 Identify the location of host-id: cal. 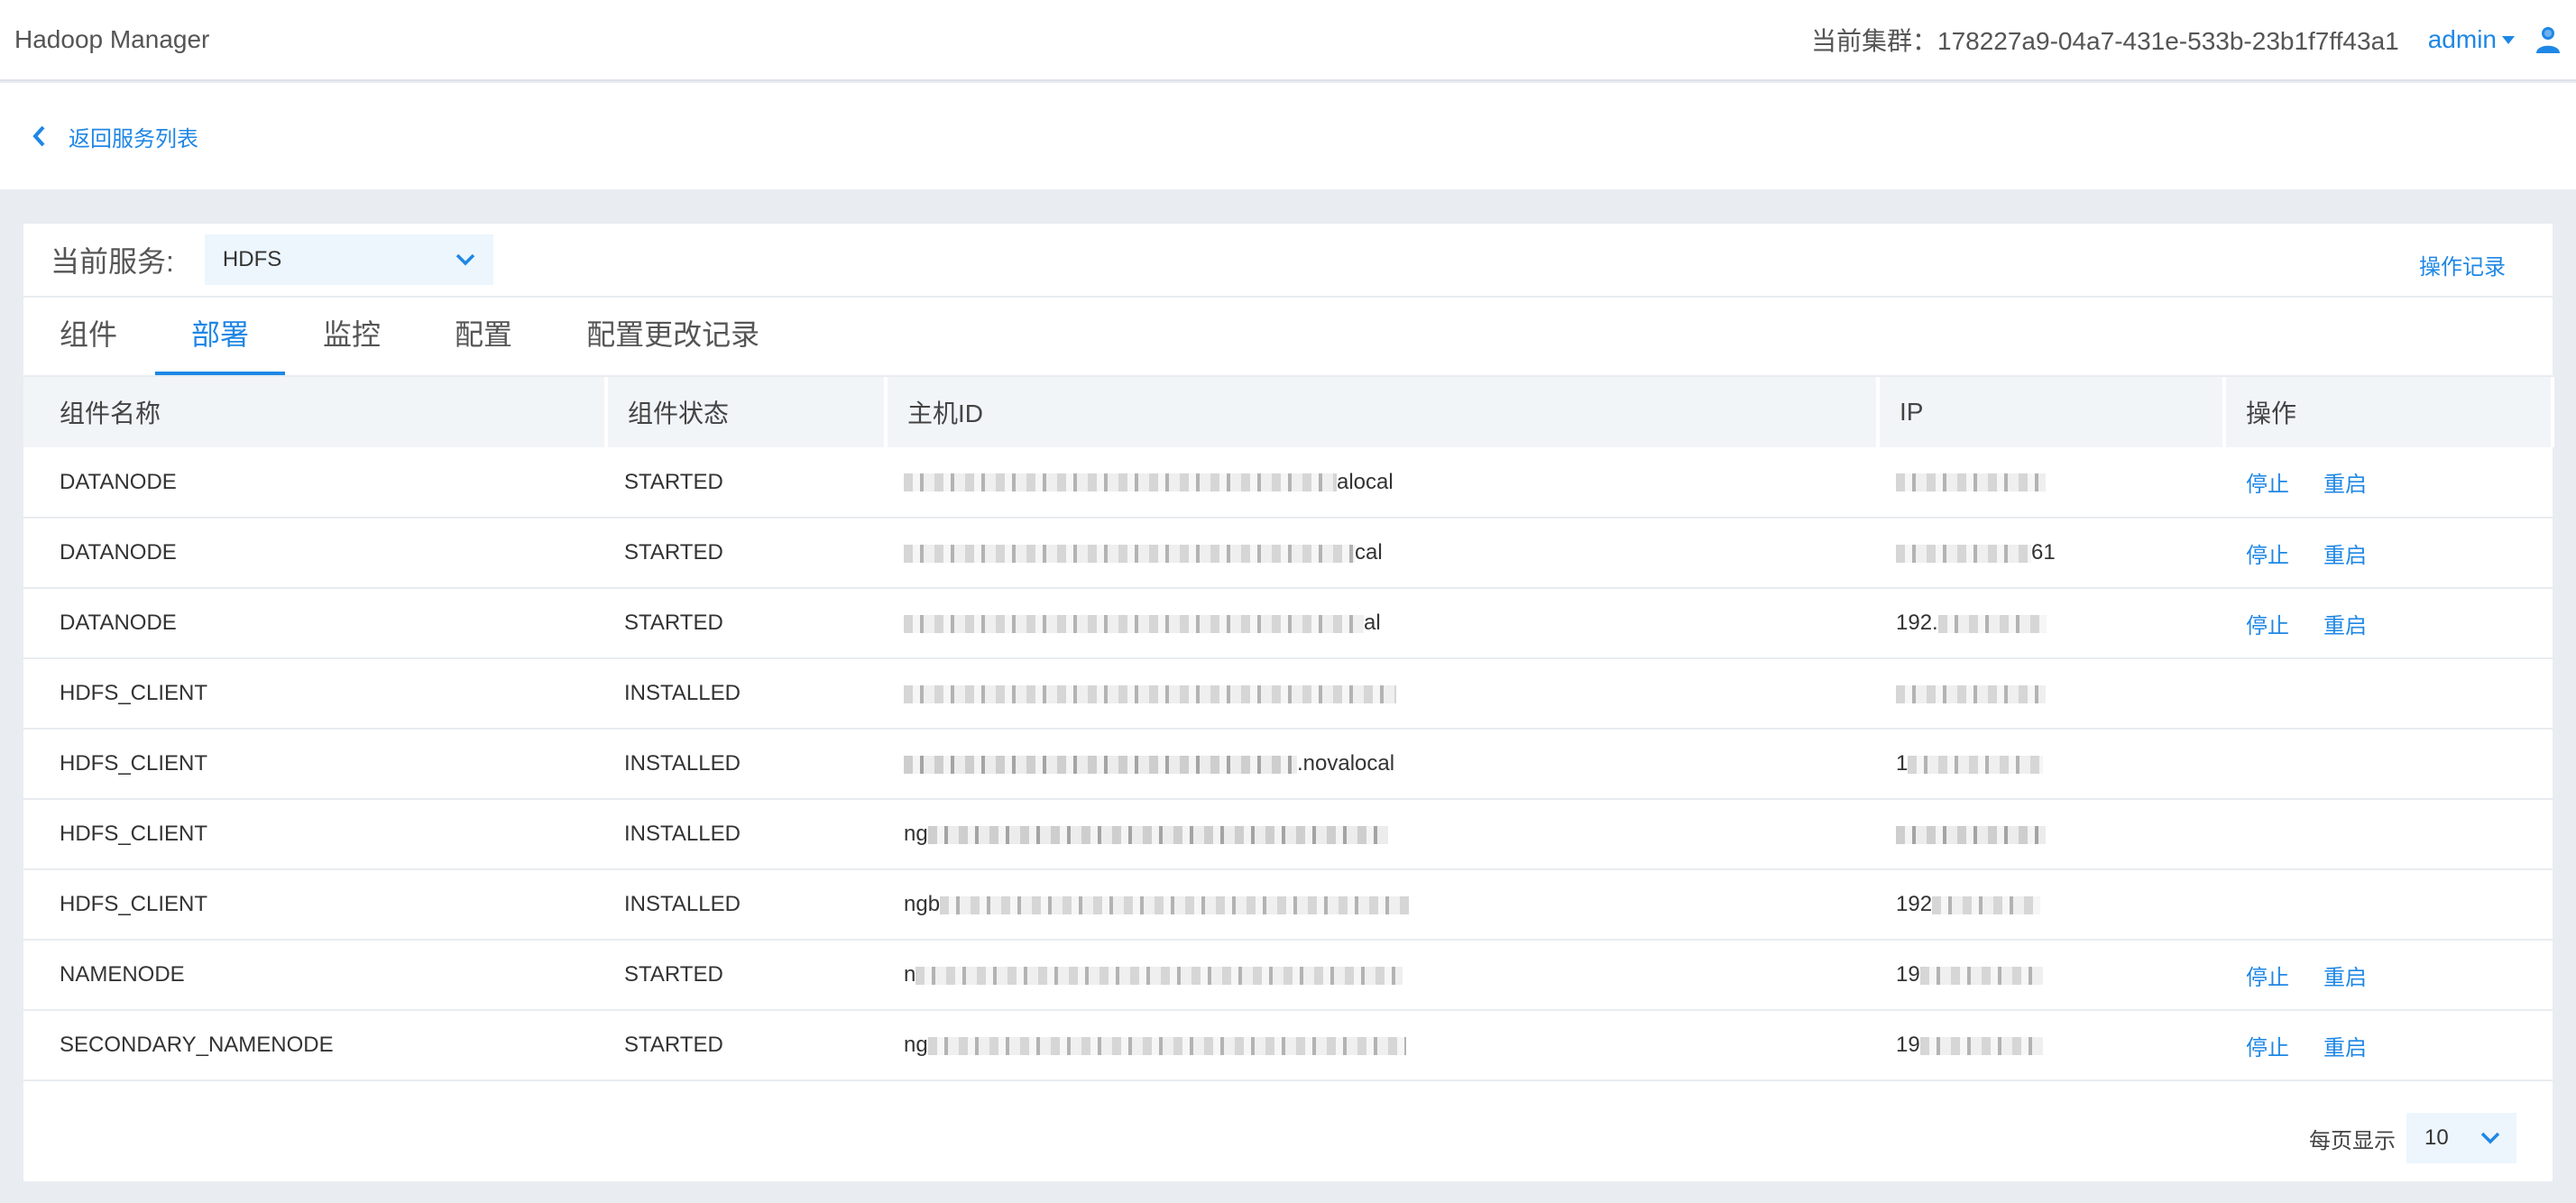
(1382, 553).